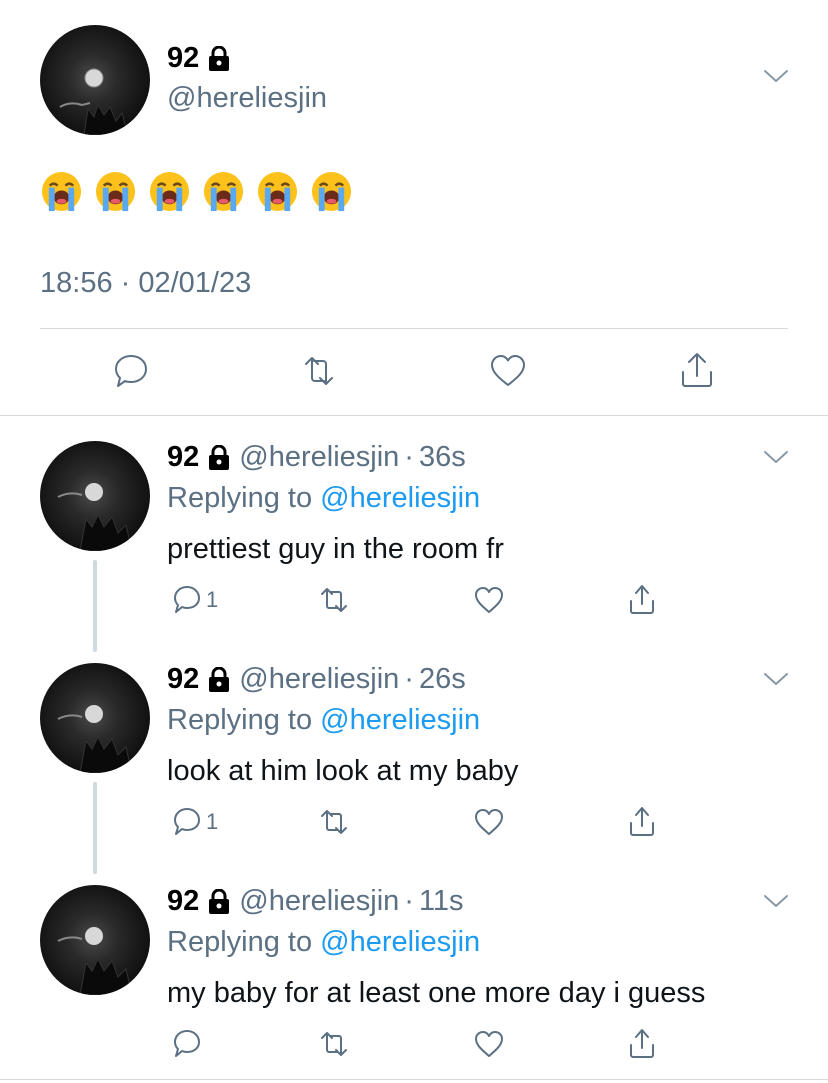 The image size is (828, 1083). I want to click on display-name-text: 92, so click(183, 58).